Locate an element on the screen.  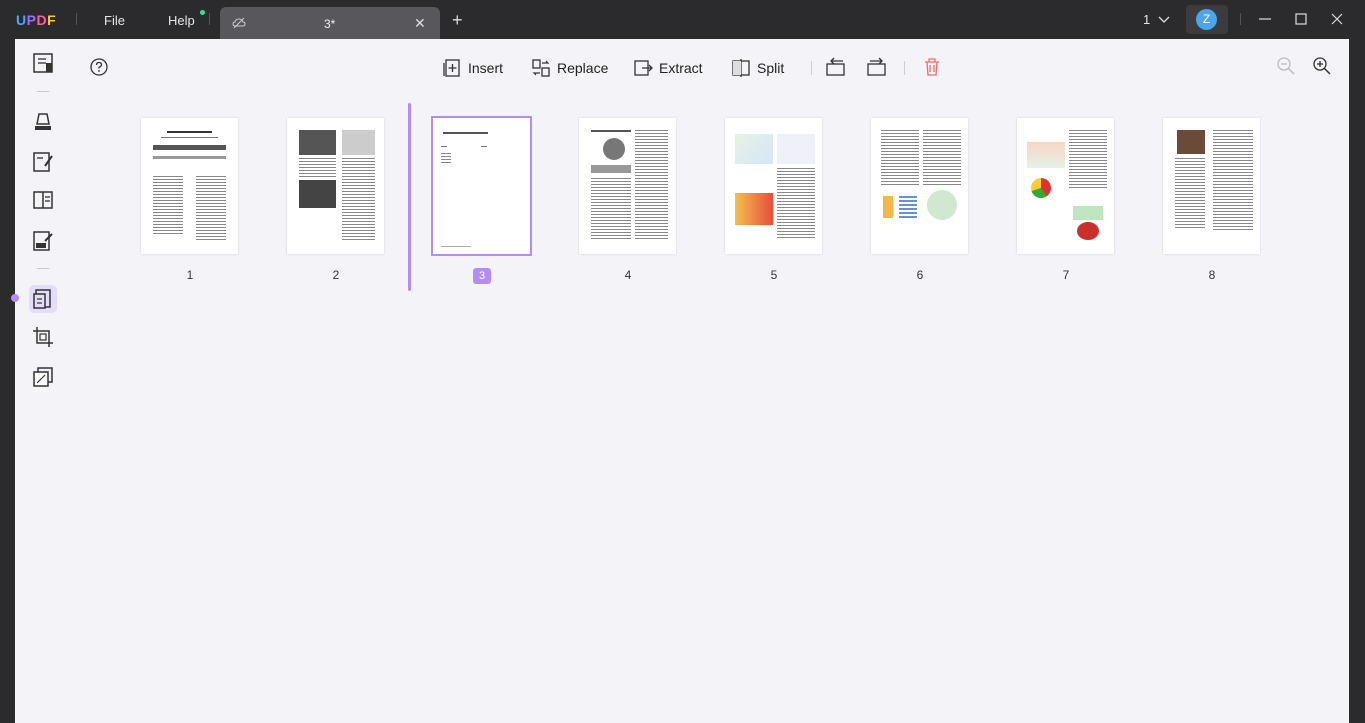
insert-position-marker is located at coordinates (409, 197).